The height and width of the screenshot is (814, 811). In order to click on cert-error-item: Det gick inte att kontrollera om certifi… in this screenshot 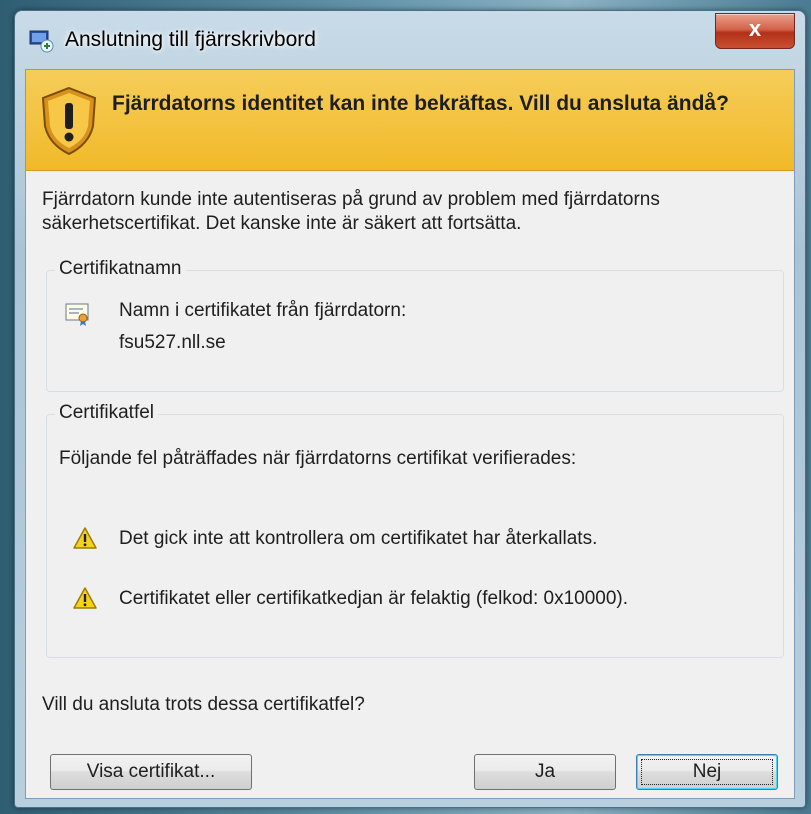, I will do `click(358, 538)`.